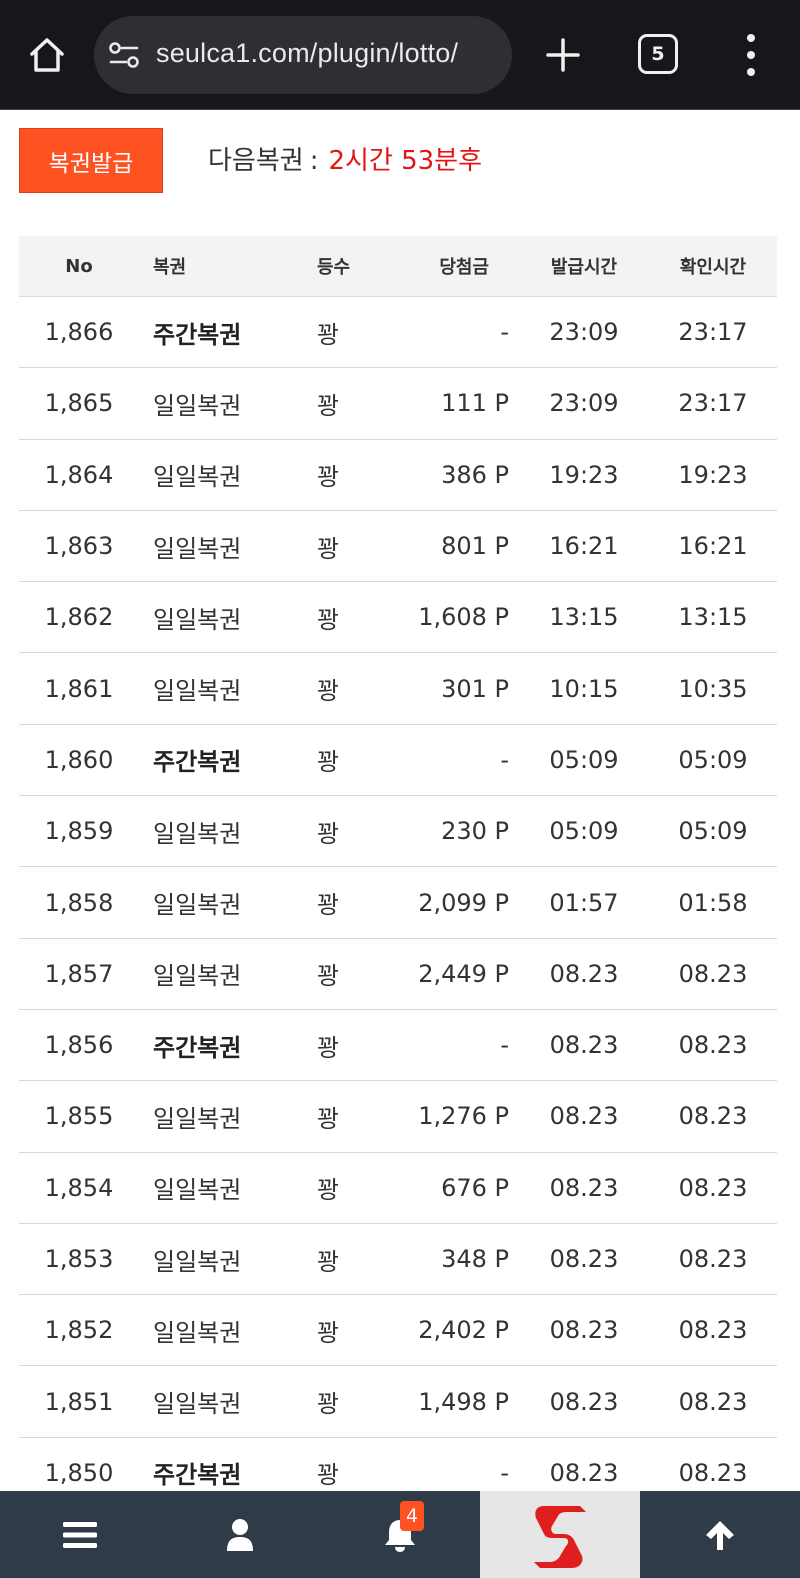 The image size is (800, 1578). What do you see at coordinates (475, 546) in the screenshot?
I see `cell-prize: 801 P` at bounding box center [475, 546].